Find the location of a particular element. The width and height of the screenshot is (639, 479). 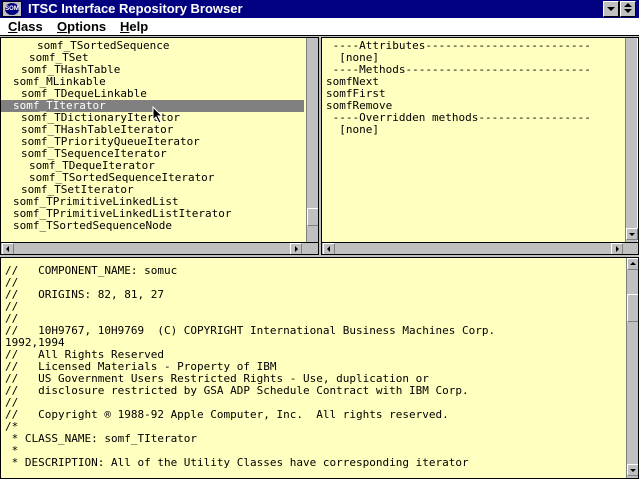

window-title: ITSC Interface Repository Browser is located at coordinates (135, 8).